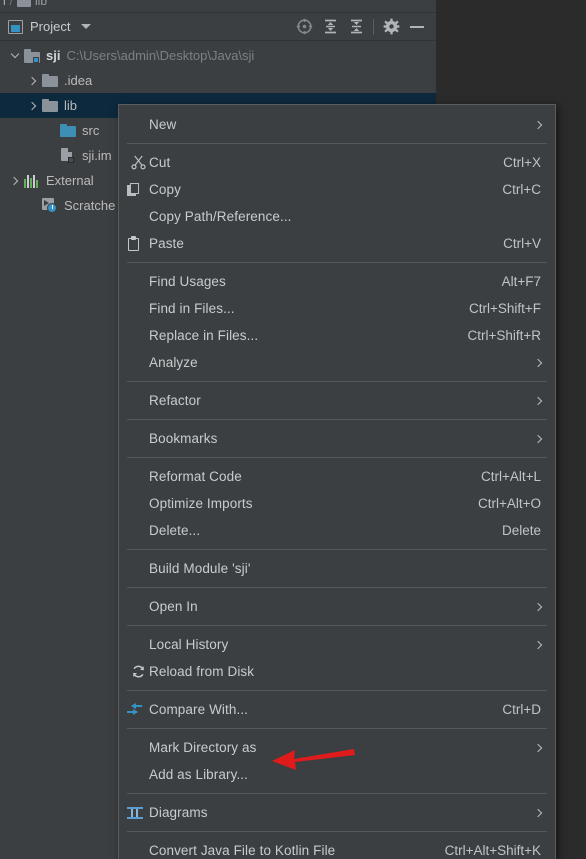 This screenshot has height=859, width=586. Describe the element at coordinates (218, 80) in the screenshot. I see `tree-node-idea: .idea` at that location.